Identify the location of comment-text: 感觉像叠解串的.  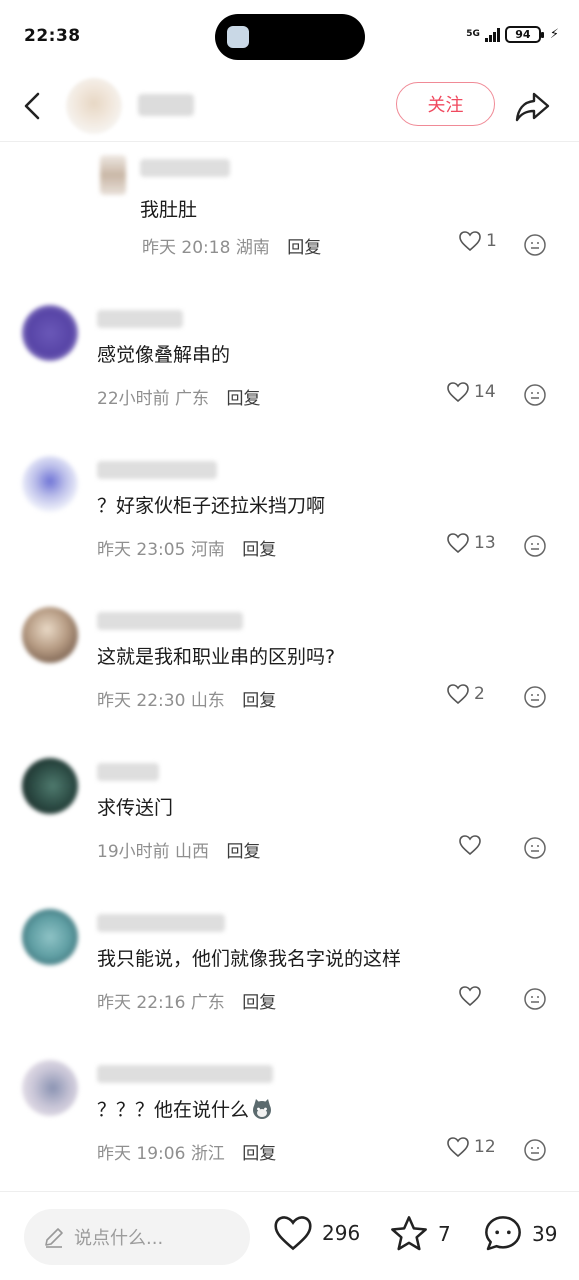
(164, 355).